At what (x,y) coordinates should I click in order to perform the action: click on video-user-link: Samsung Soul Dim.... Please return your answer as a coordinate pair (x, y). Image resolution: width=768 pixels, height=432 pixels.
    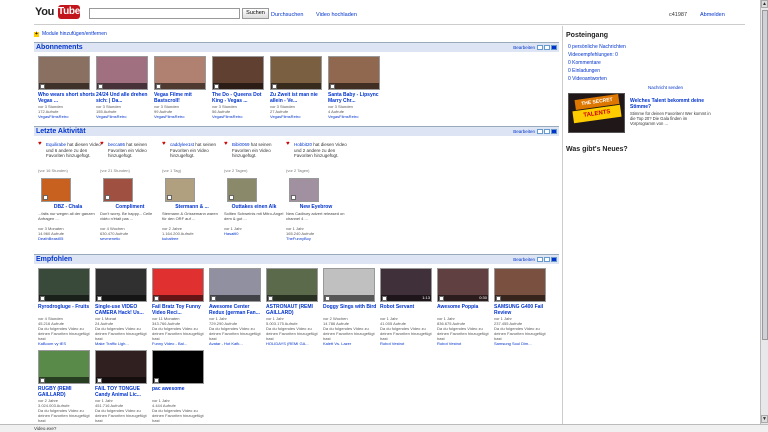
    Looking at the image, I should click on (521, 343).